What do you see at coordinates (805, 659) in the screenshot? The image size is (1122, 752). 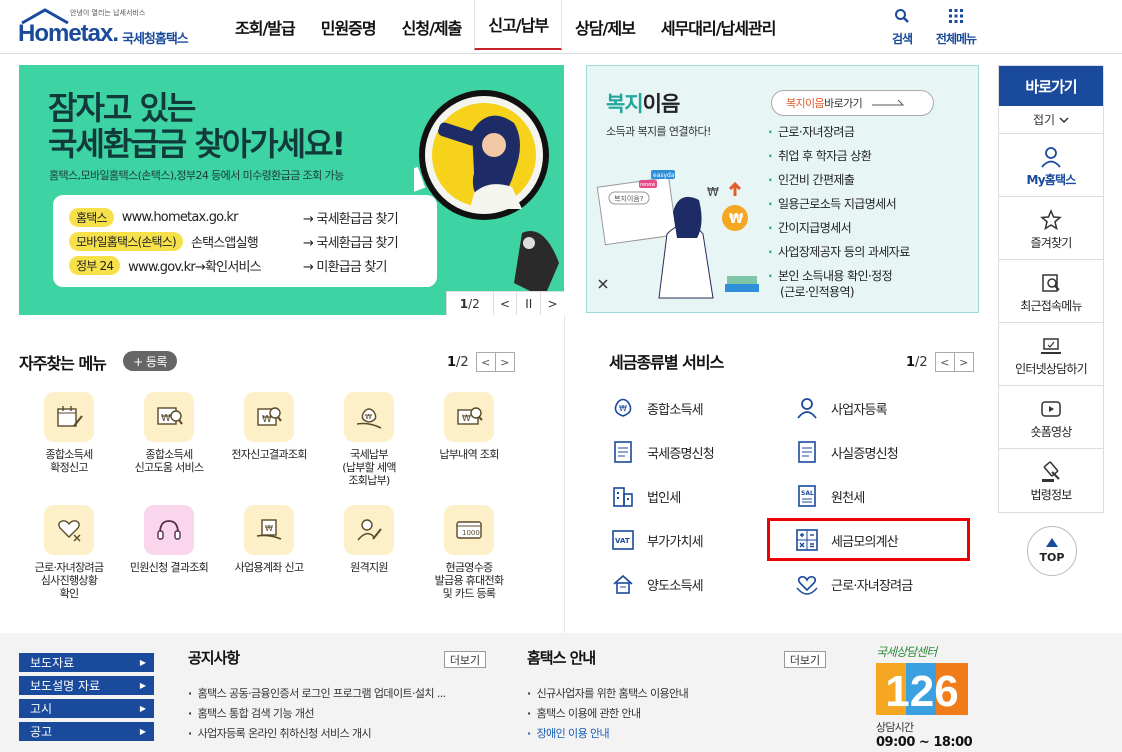 I see `guide-more-button: 더보기` at bounding box center [805, 659].